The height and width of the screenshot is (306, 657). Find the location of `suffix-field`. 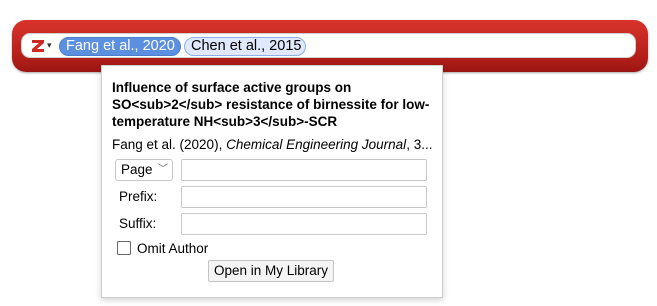

suffix-field is located at coordinates (304, 224).